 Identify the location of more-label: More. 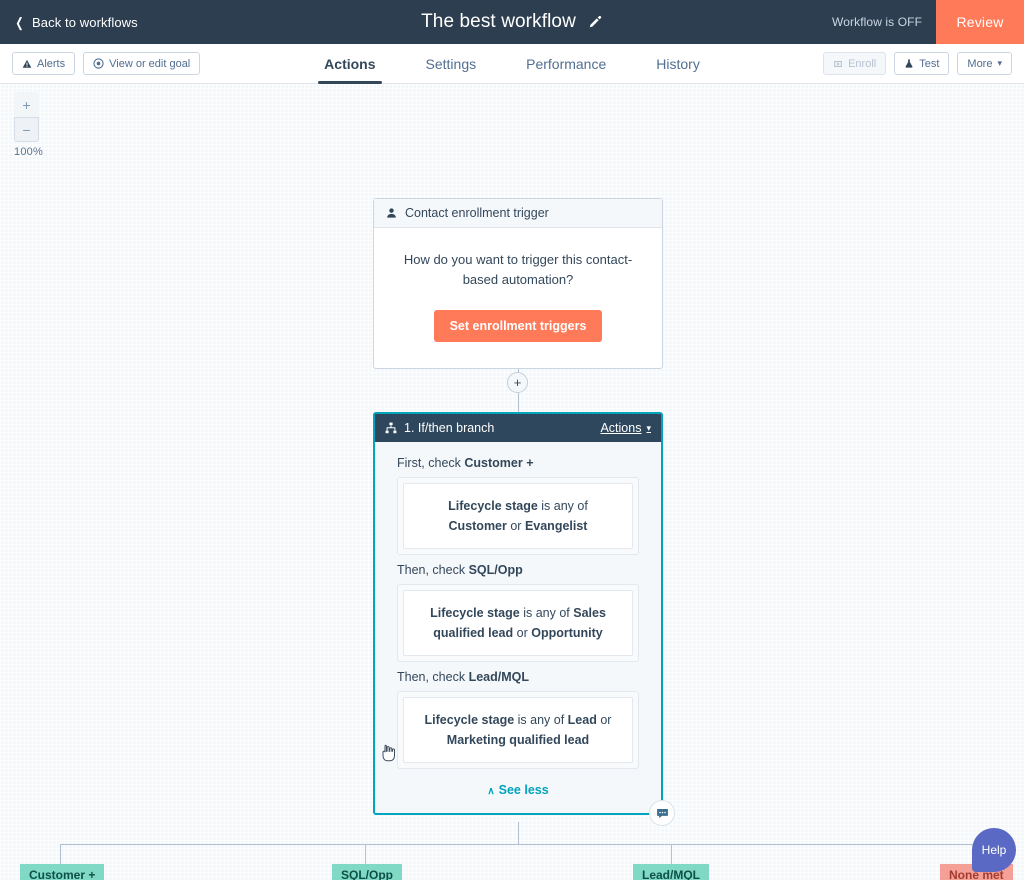
(980, 63).